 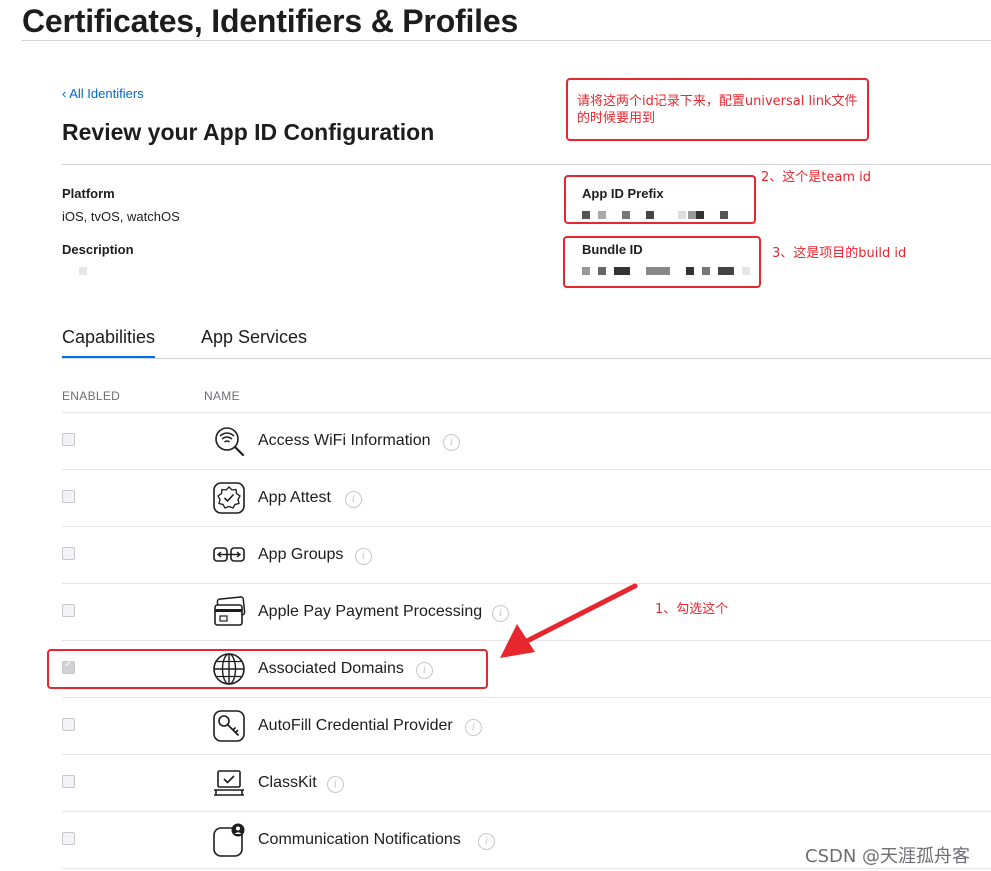 I want to click on annotation-bundle-id-box, so click(x=662, y=262).